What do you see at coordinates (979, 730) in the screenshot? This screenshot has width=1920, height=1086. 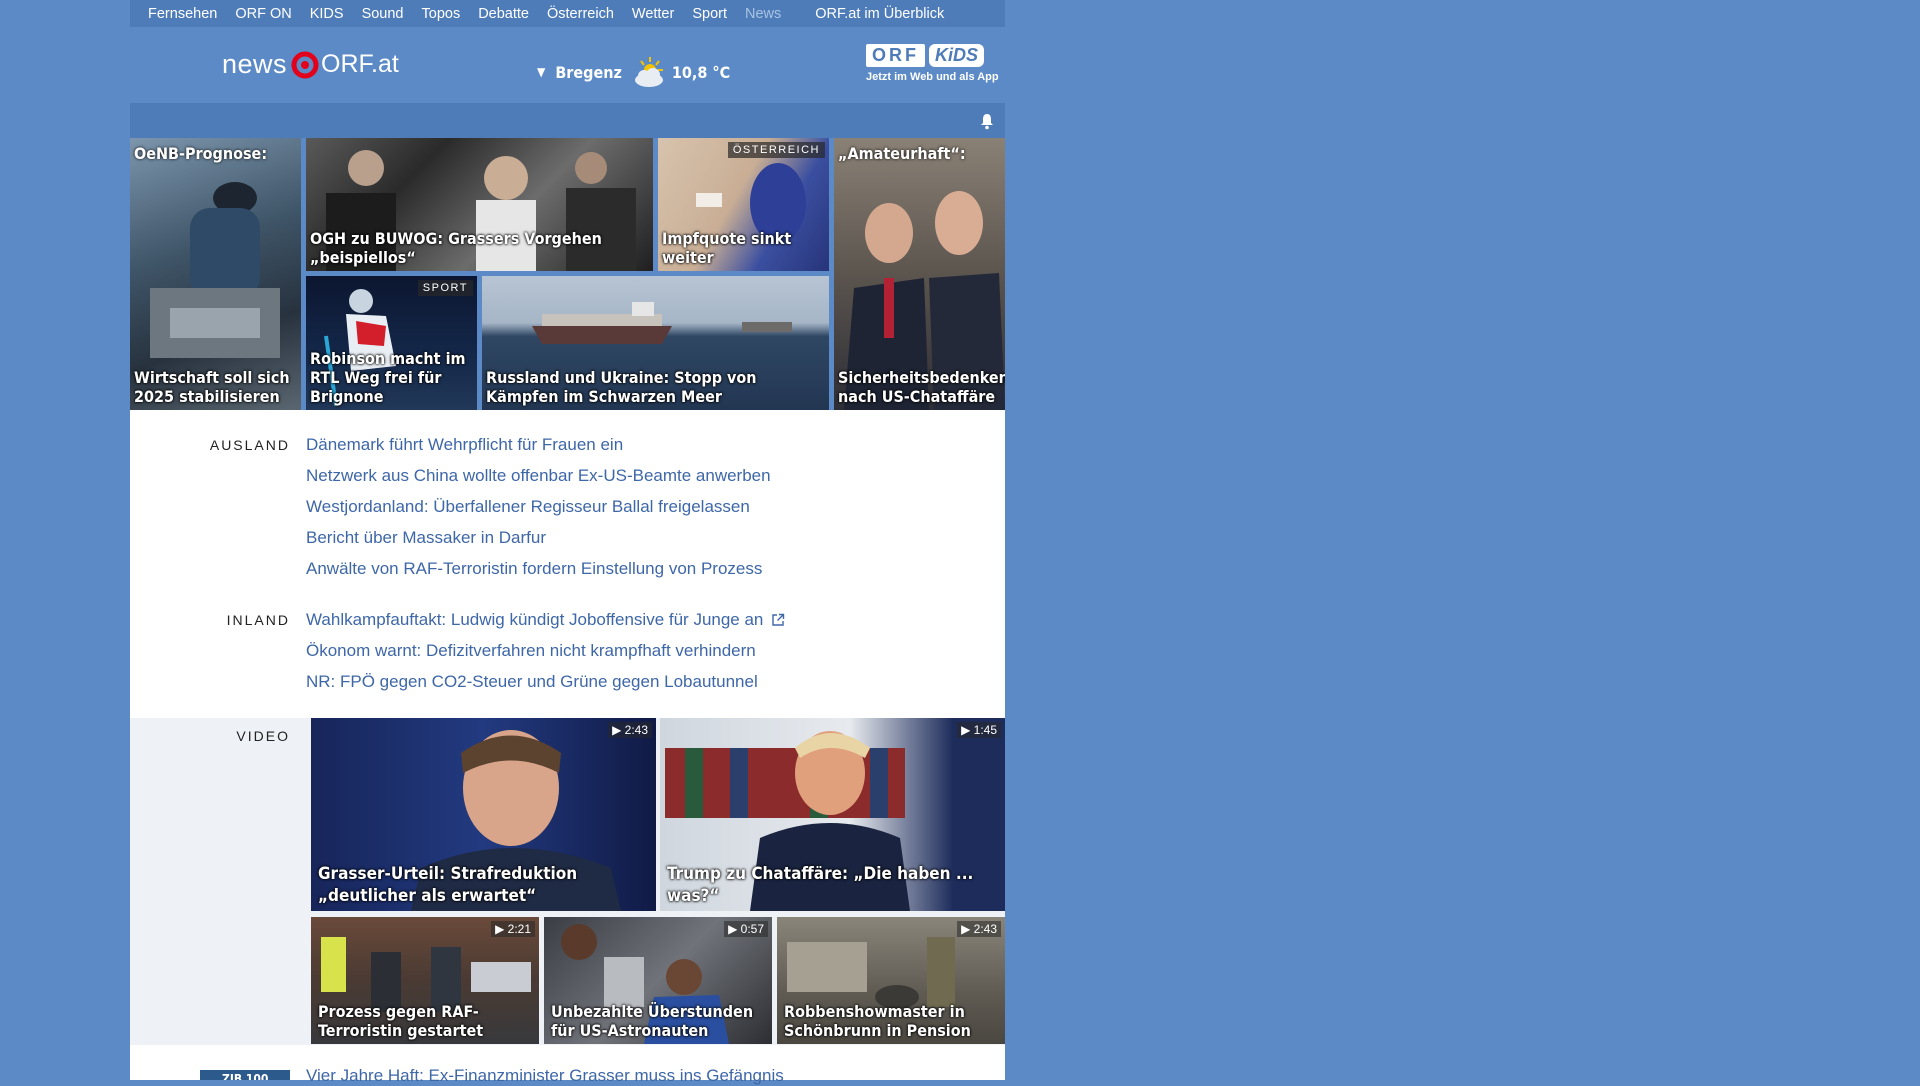 I see `video-duration: ▶ 1:45` at bounding box center [979, 730].